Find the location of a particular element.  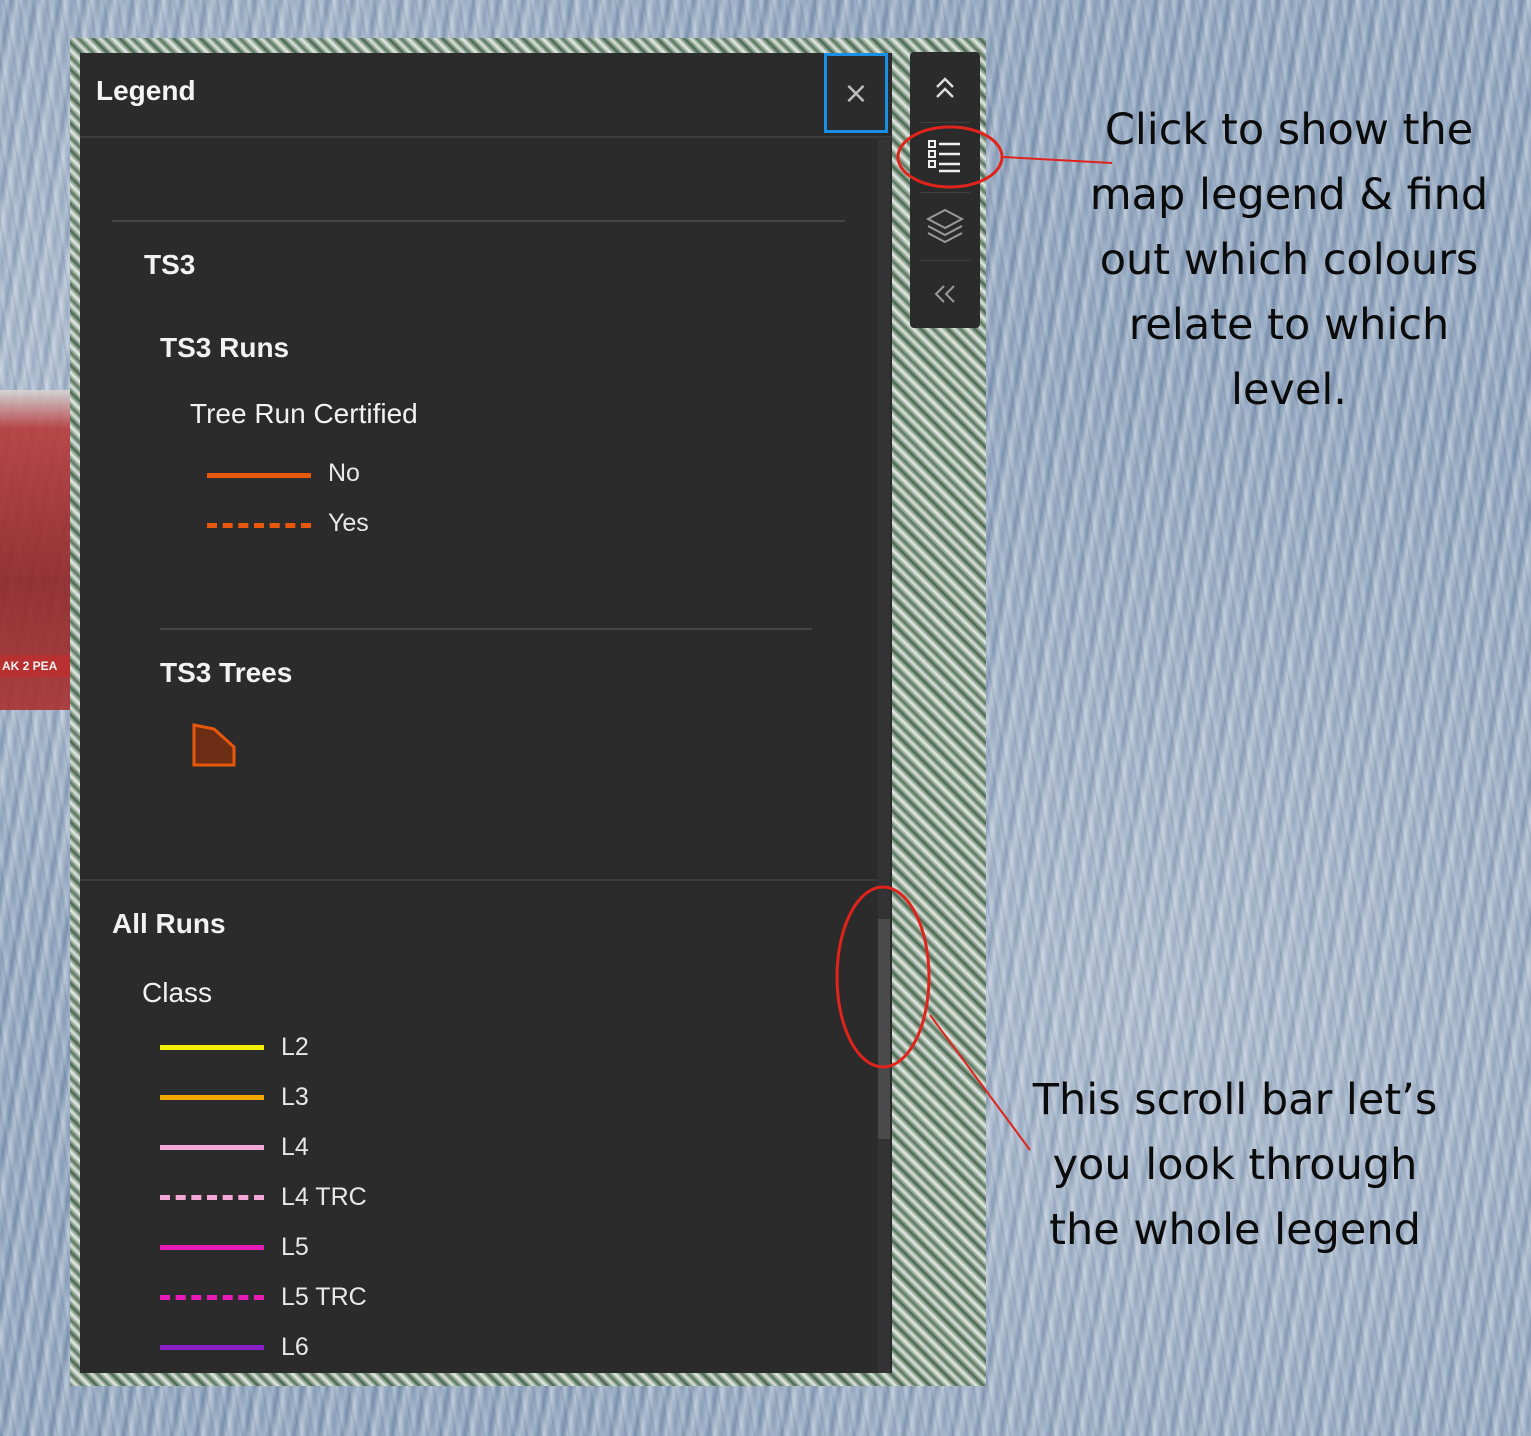

legend-item-label: No is located at coordinates (344, 473).